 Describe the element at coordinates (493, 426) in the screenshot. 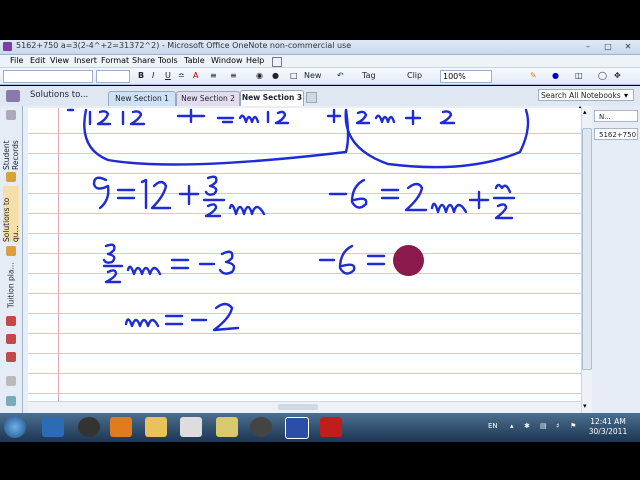

I see `language-indicator: EN` at that location.